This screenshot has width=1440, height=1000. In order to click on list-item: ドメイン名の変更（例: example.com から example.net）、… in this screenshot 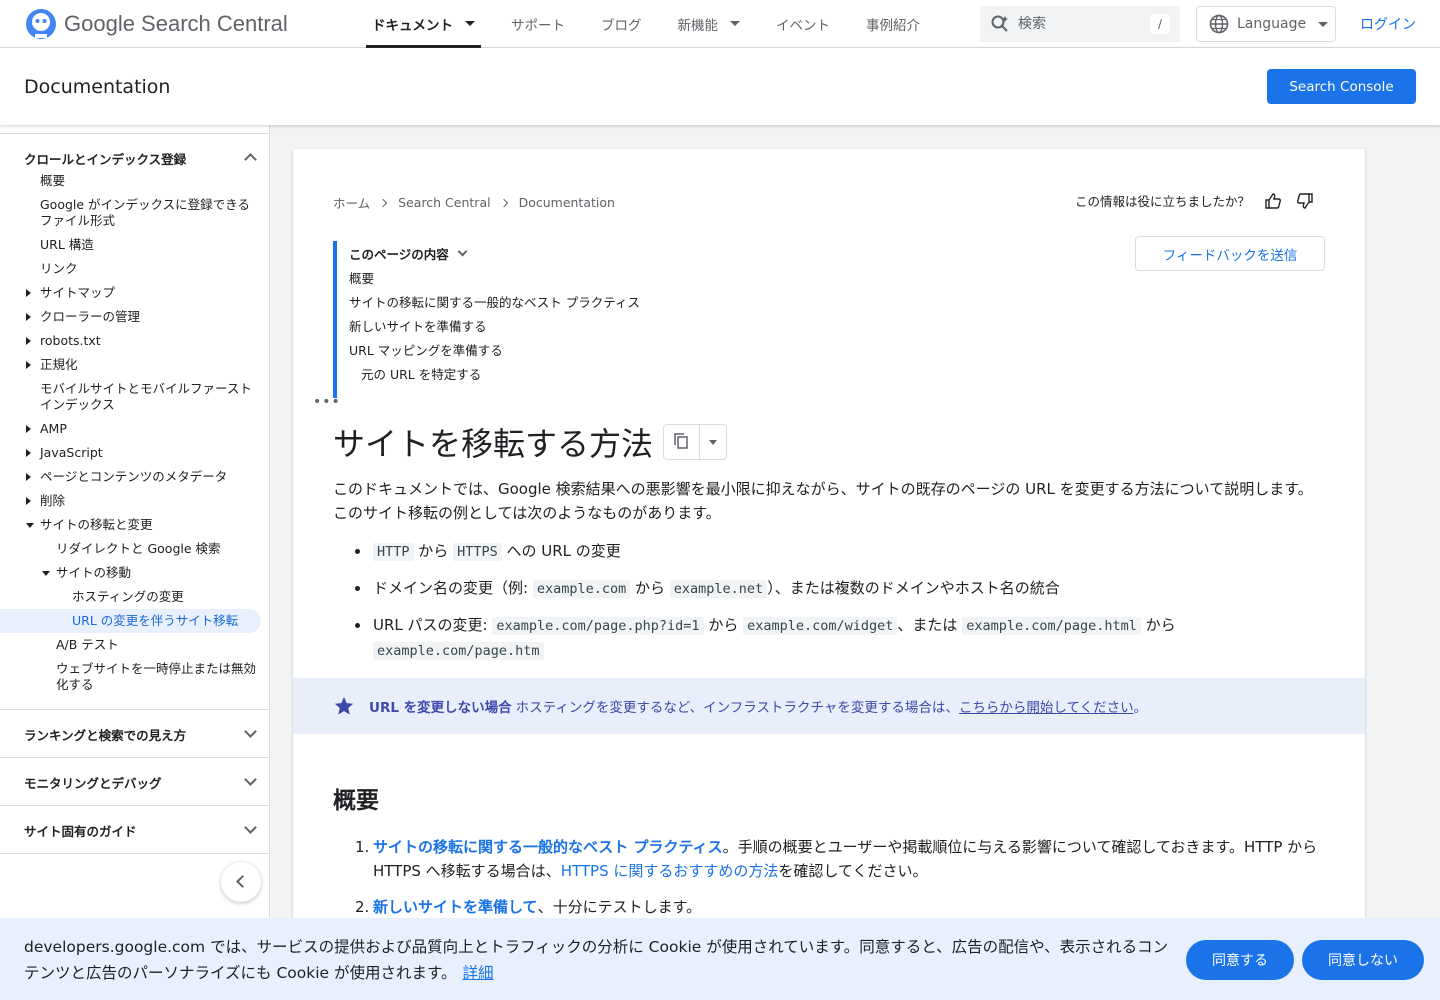, I will do `click(829, 588)`.